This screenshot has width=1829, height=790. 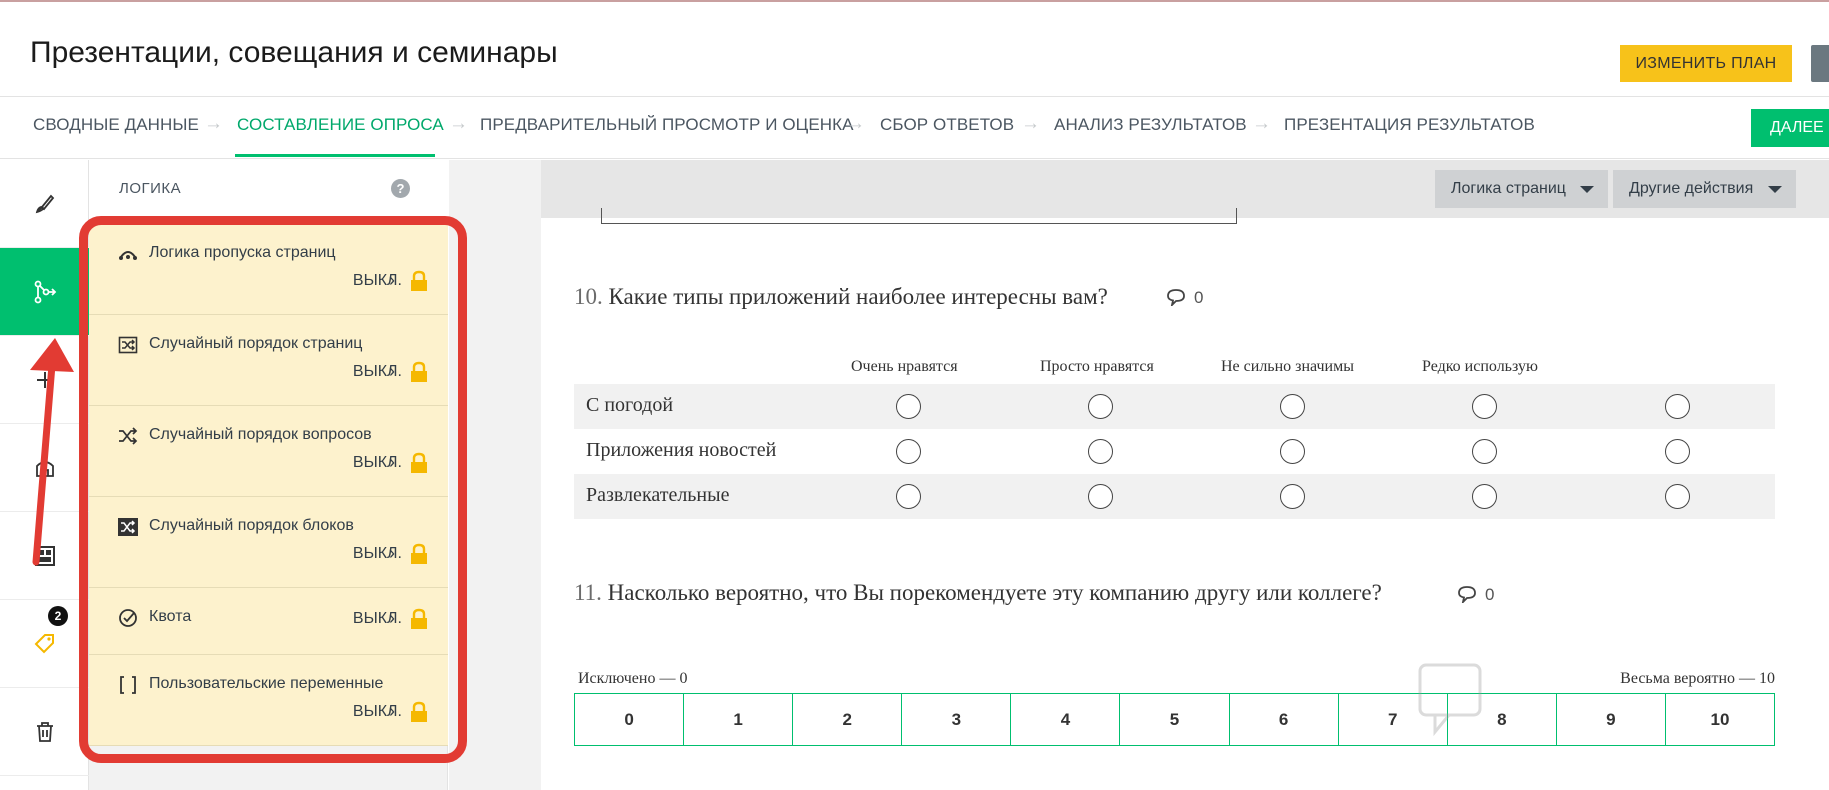 I want to click on nps-option: 3, so click(x=957, y=719).